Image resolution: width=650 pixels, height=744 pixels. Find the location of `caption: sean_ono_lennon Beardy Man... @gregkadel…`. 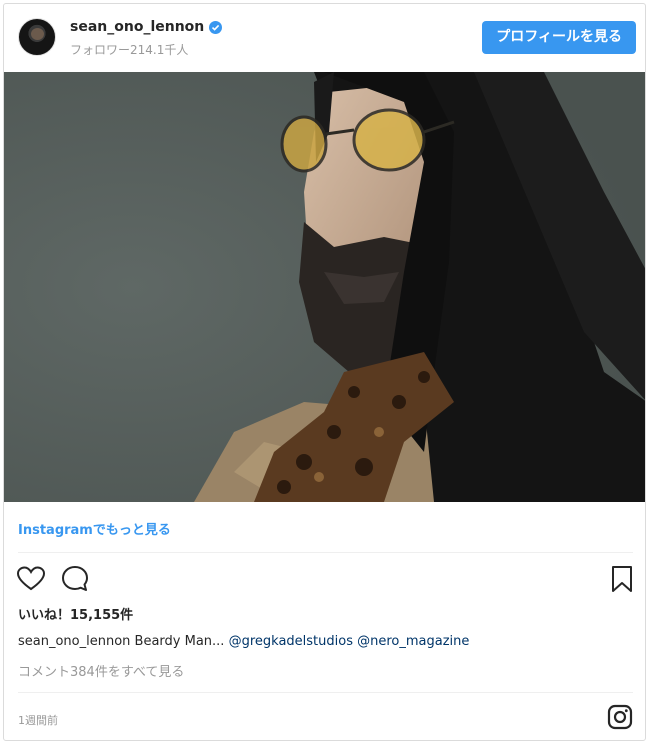

caption: sean_ono_lennon Beardy Man... @gregkadel… is located at coordinates (243, 641).